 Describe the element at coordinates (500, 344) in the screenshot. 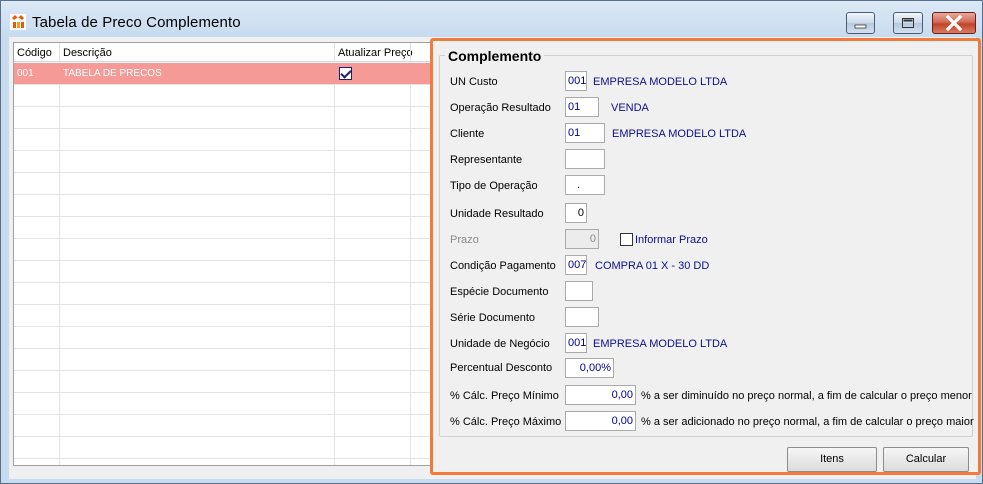

I see `unidade-negocio-label: Unidade de Negócio` at that location.